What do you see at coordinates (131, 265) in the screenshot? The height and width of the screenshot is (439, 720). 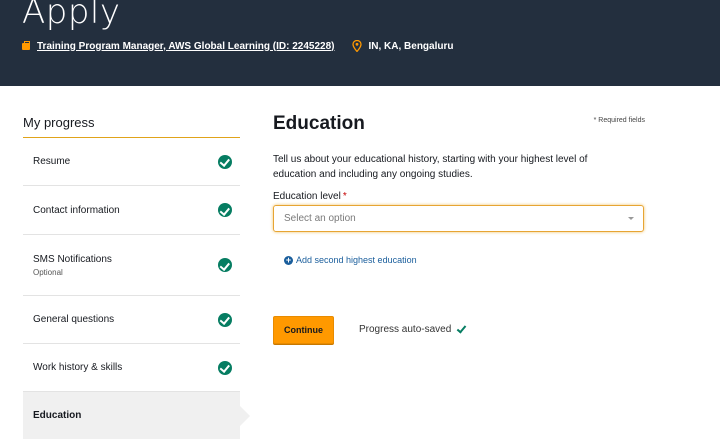 I see `step-sms-notifications: SMS Notifications Optional` at bounding box center [131, 265].